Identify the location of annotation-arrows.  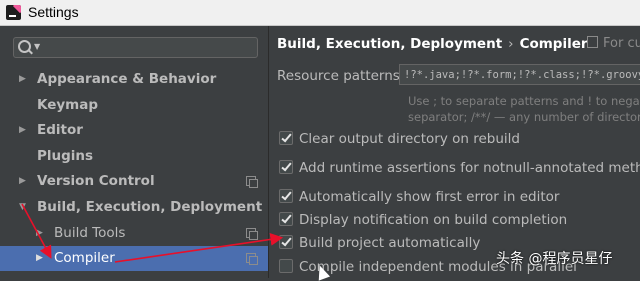
(152, 233).